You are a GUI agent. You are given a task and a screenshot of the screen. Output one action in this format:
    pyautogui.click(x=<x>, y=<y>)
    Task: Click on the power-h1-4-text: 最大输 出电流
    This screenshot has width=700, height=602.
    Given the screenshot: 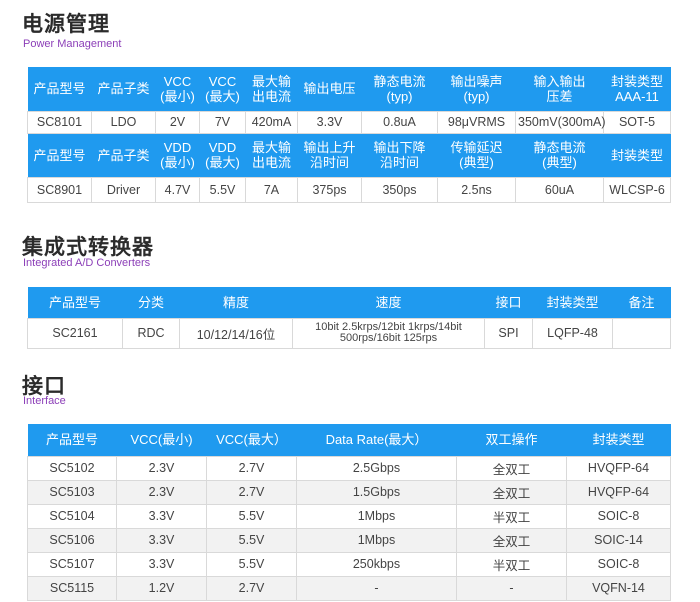 What is the action you would take?
    pyautogui.click(x=271, y=88)
    